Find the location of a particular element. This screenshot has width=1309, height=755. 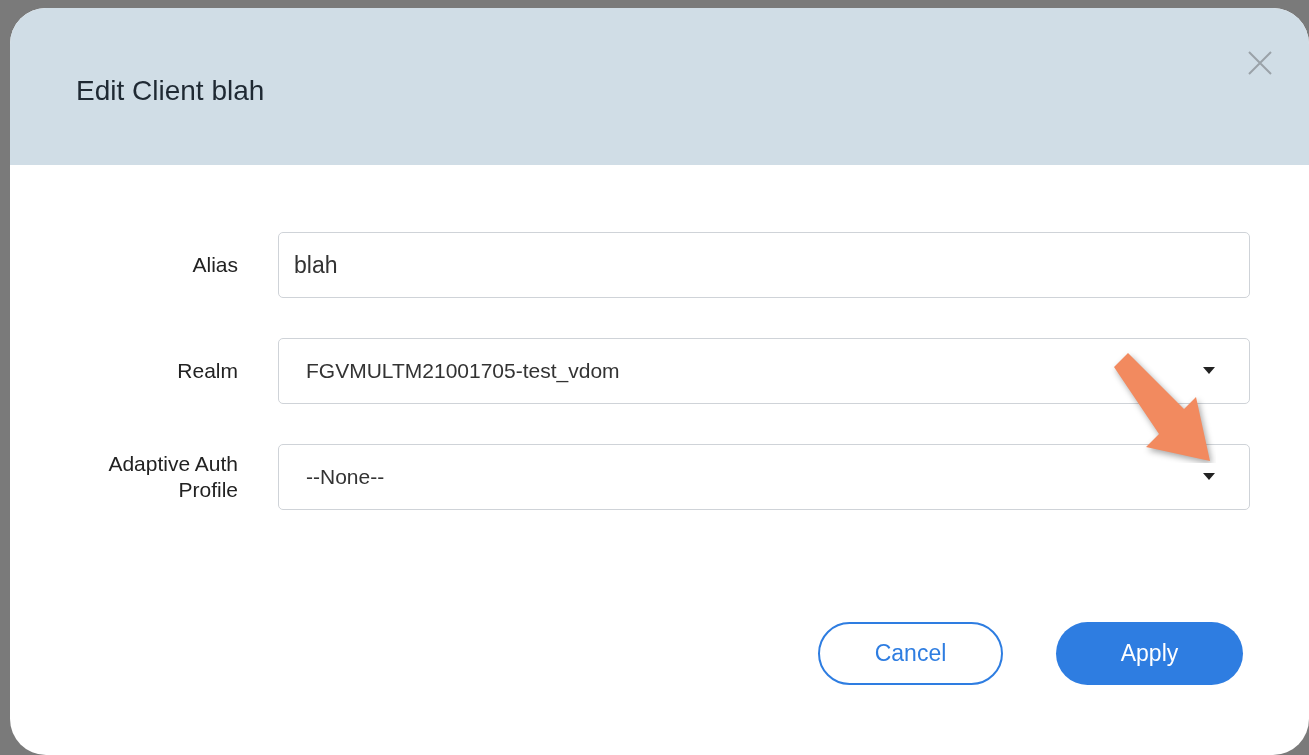

field-label: Adaptive Auth Profile is located at coordinates (172, 477).